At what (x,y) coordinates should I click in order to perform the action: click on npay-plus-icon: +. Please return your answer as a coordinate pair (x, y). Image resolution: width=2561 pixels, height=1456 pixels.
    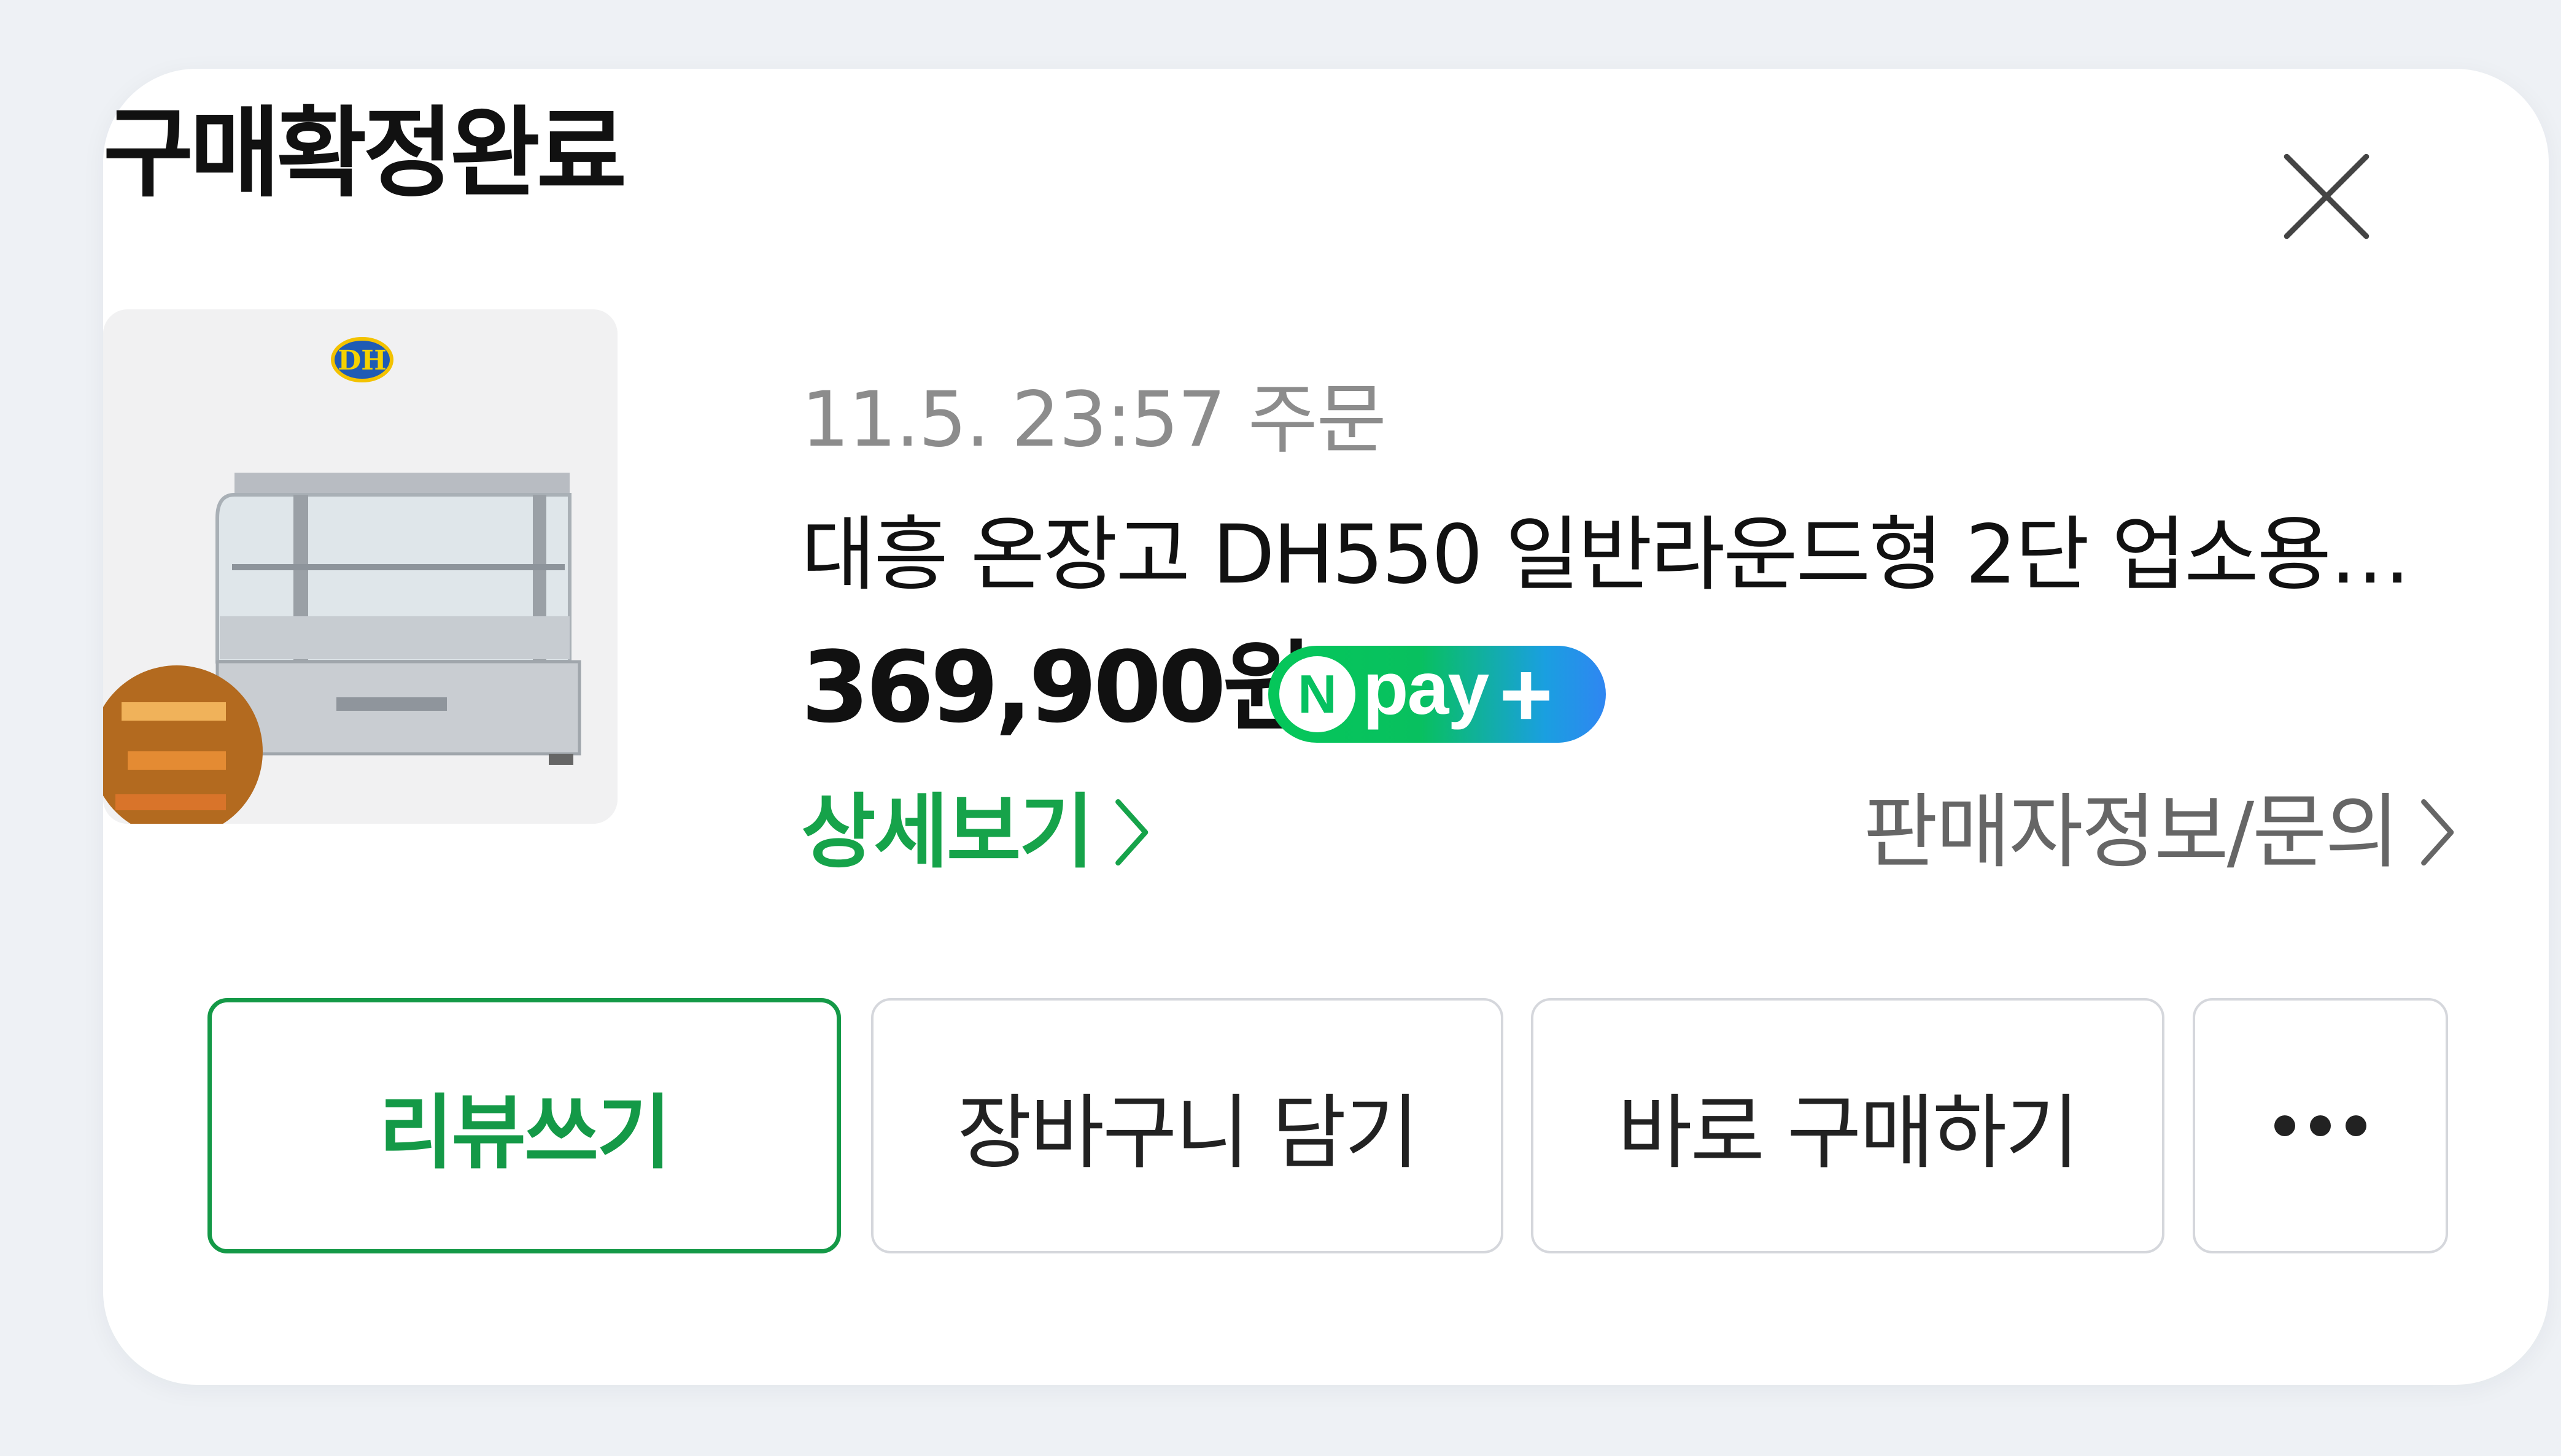
    Looking at the image, I should click on (1526, 694).